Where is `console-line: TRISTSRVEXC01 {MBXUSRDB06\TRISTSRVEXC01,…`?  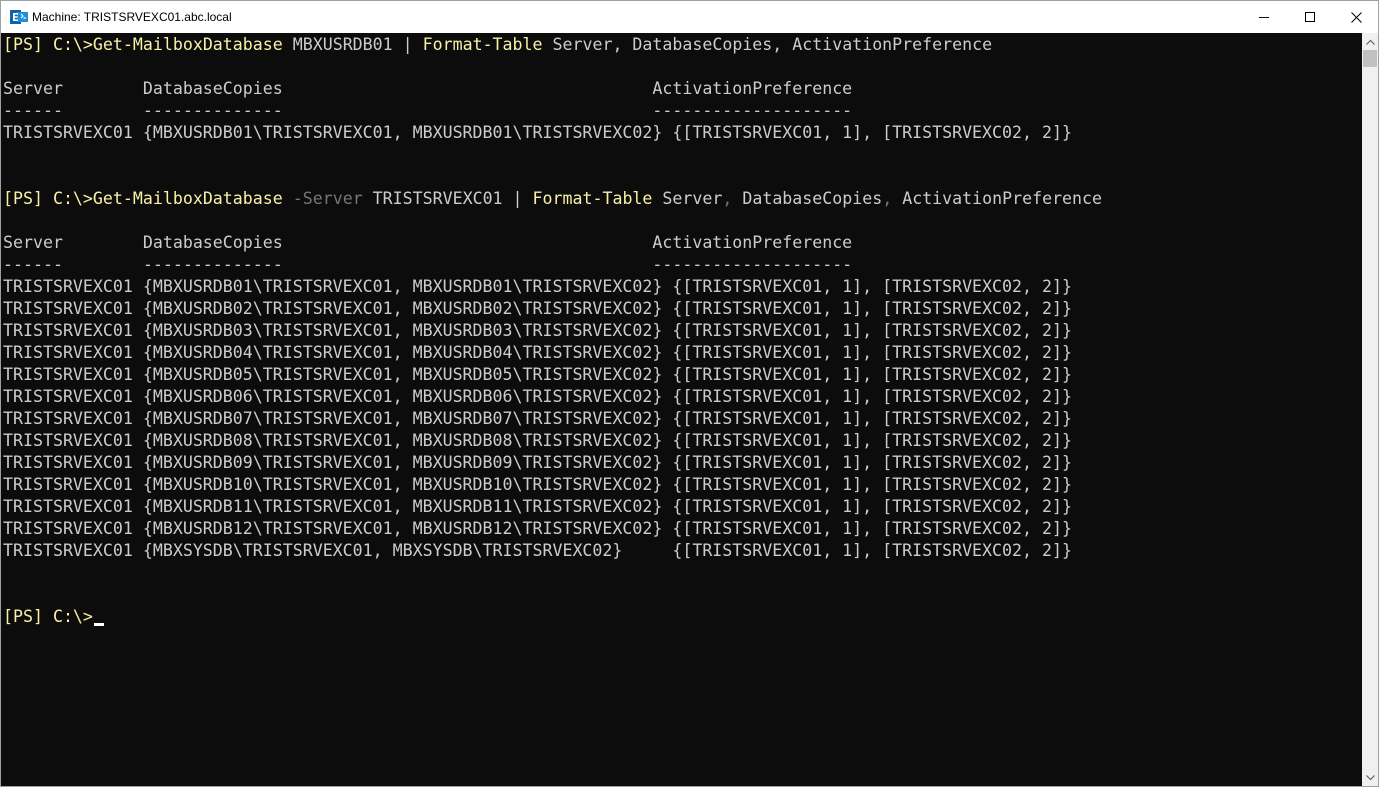 console-line: TRISTSRVEXC01 {MBXUSRDB06\TRISTSRVEXC01,… is located at coordinates (537, 397).